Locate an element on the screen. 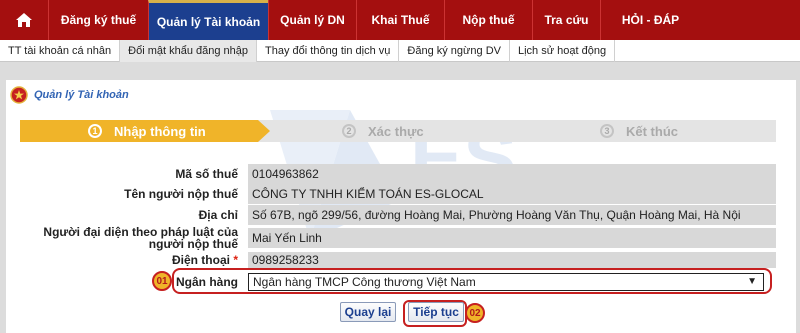 The width and height of the screenshot is (800, 333). step-1-number: 1 is located at coordinates (95, 131).